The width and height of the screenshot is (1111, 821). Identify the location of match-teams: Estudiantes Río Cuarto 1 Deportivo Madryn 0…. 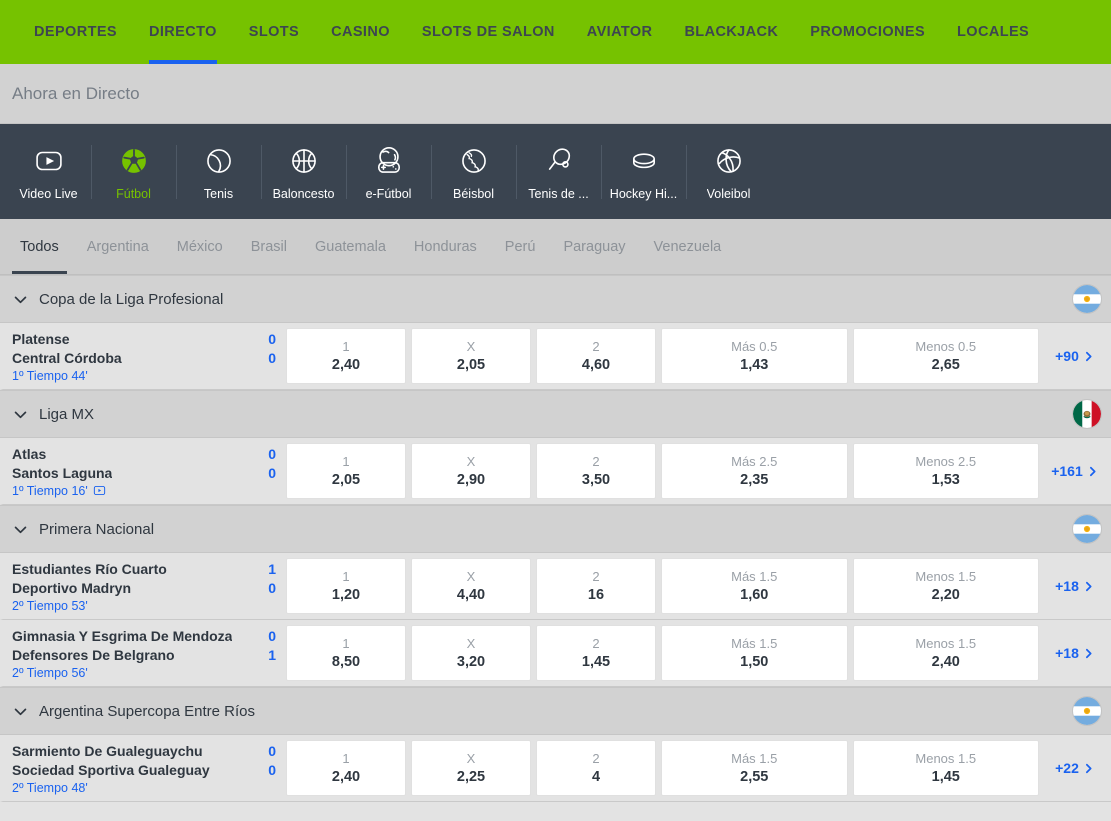
(144, 586).